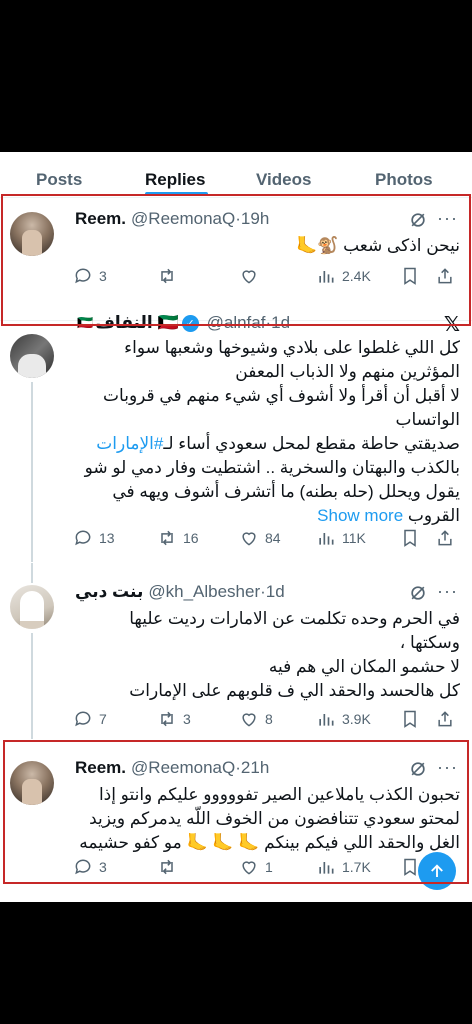 This screenshot has height=1024, width=472. What do you see at coordinates (182, 323) in the screenshot?
I see `tweet-header: 🇰🇼 النفاف 🇰🇼 ✓ @alnfaf · 1d` at bounding box center [182, 323].